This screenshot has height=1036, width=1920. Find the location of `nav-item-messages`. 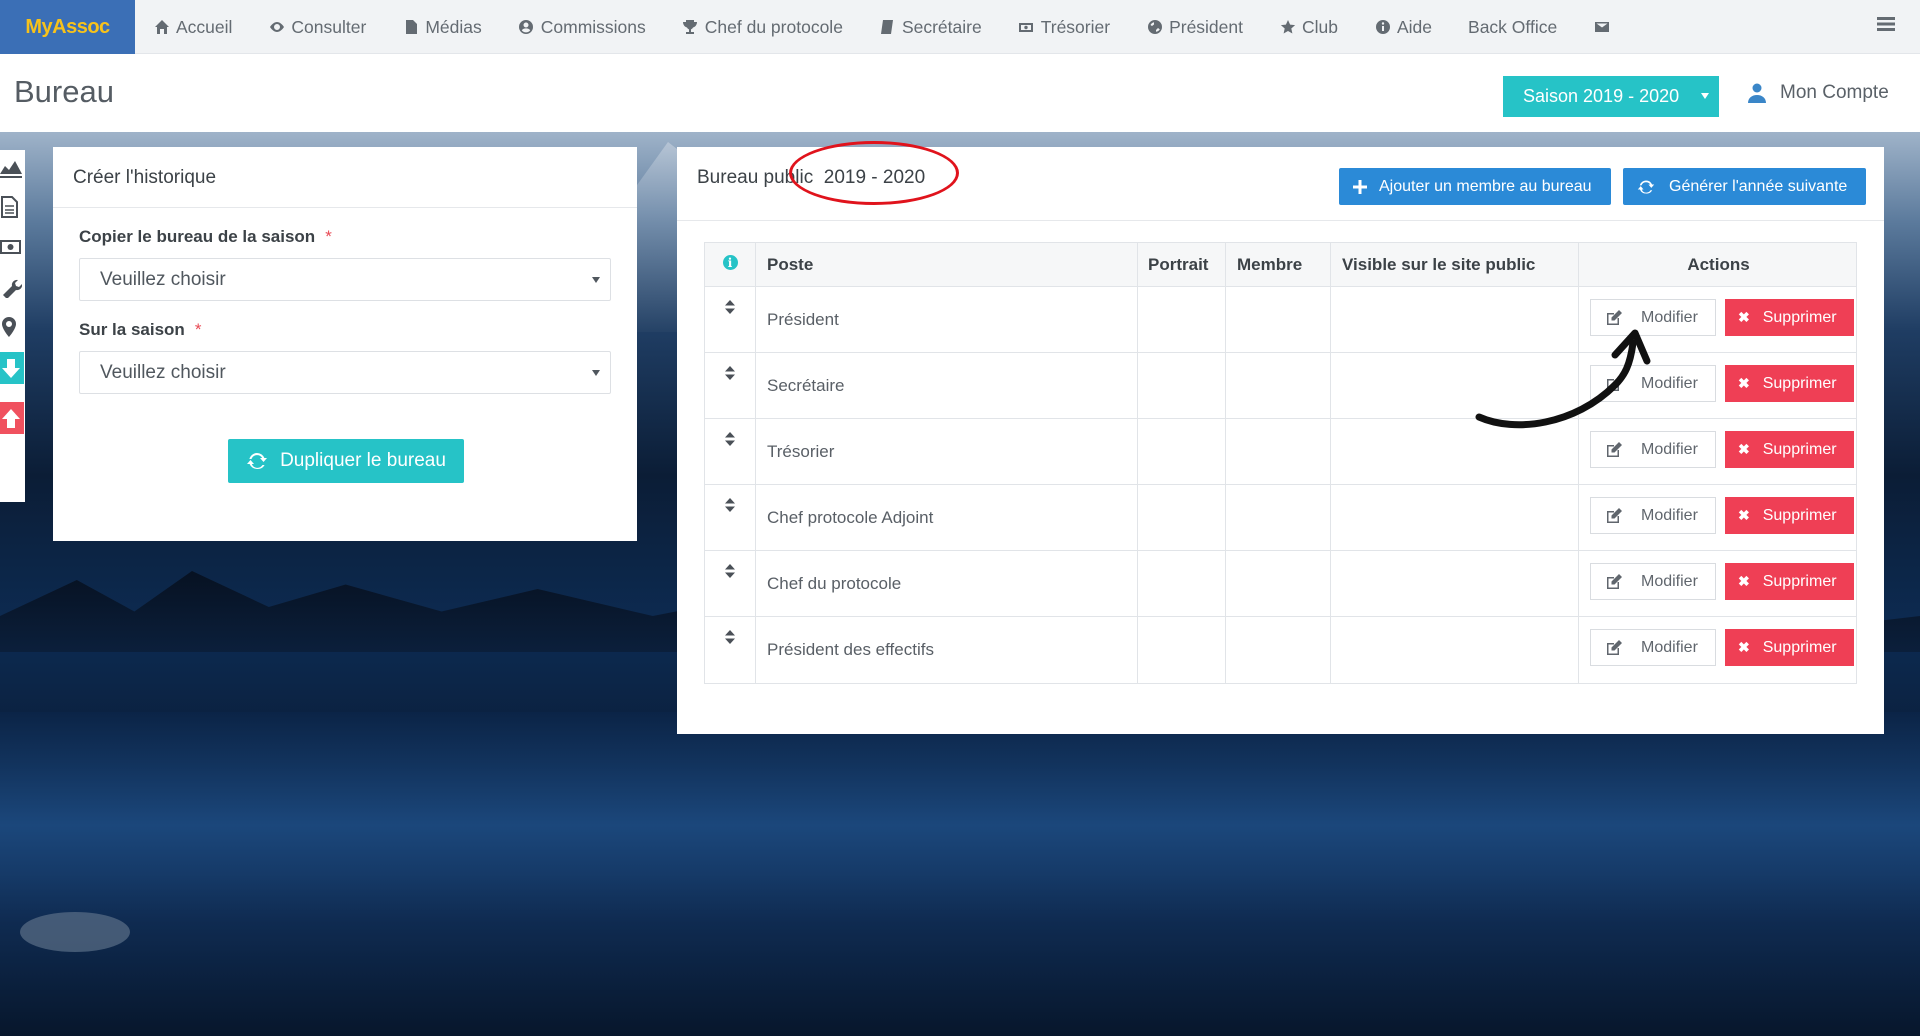

nav-item-messages is located at coordinates (1604, 27).